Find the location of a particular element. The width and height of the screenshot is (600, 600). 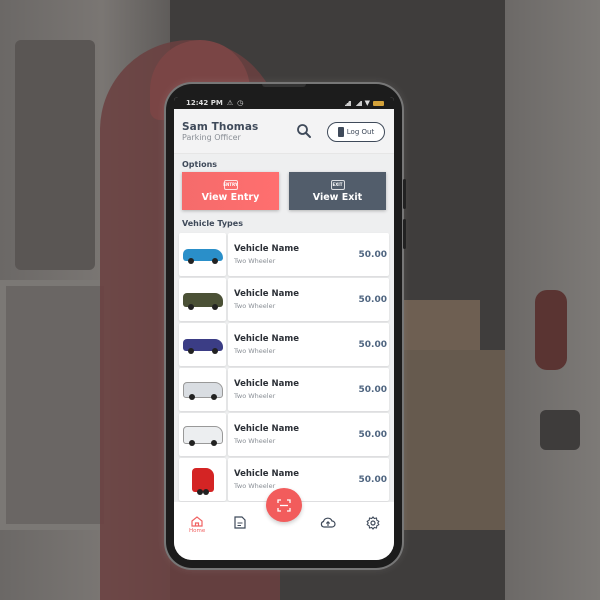

view-exit-label: View Exit is located at coordinates (337, 197).